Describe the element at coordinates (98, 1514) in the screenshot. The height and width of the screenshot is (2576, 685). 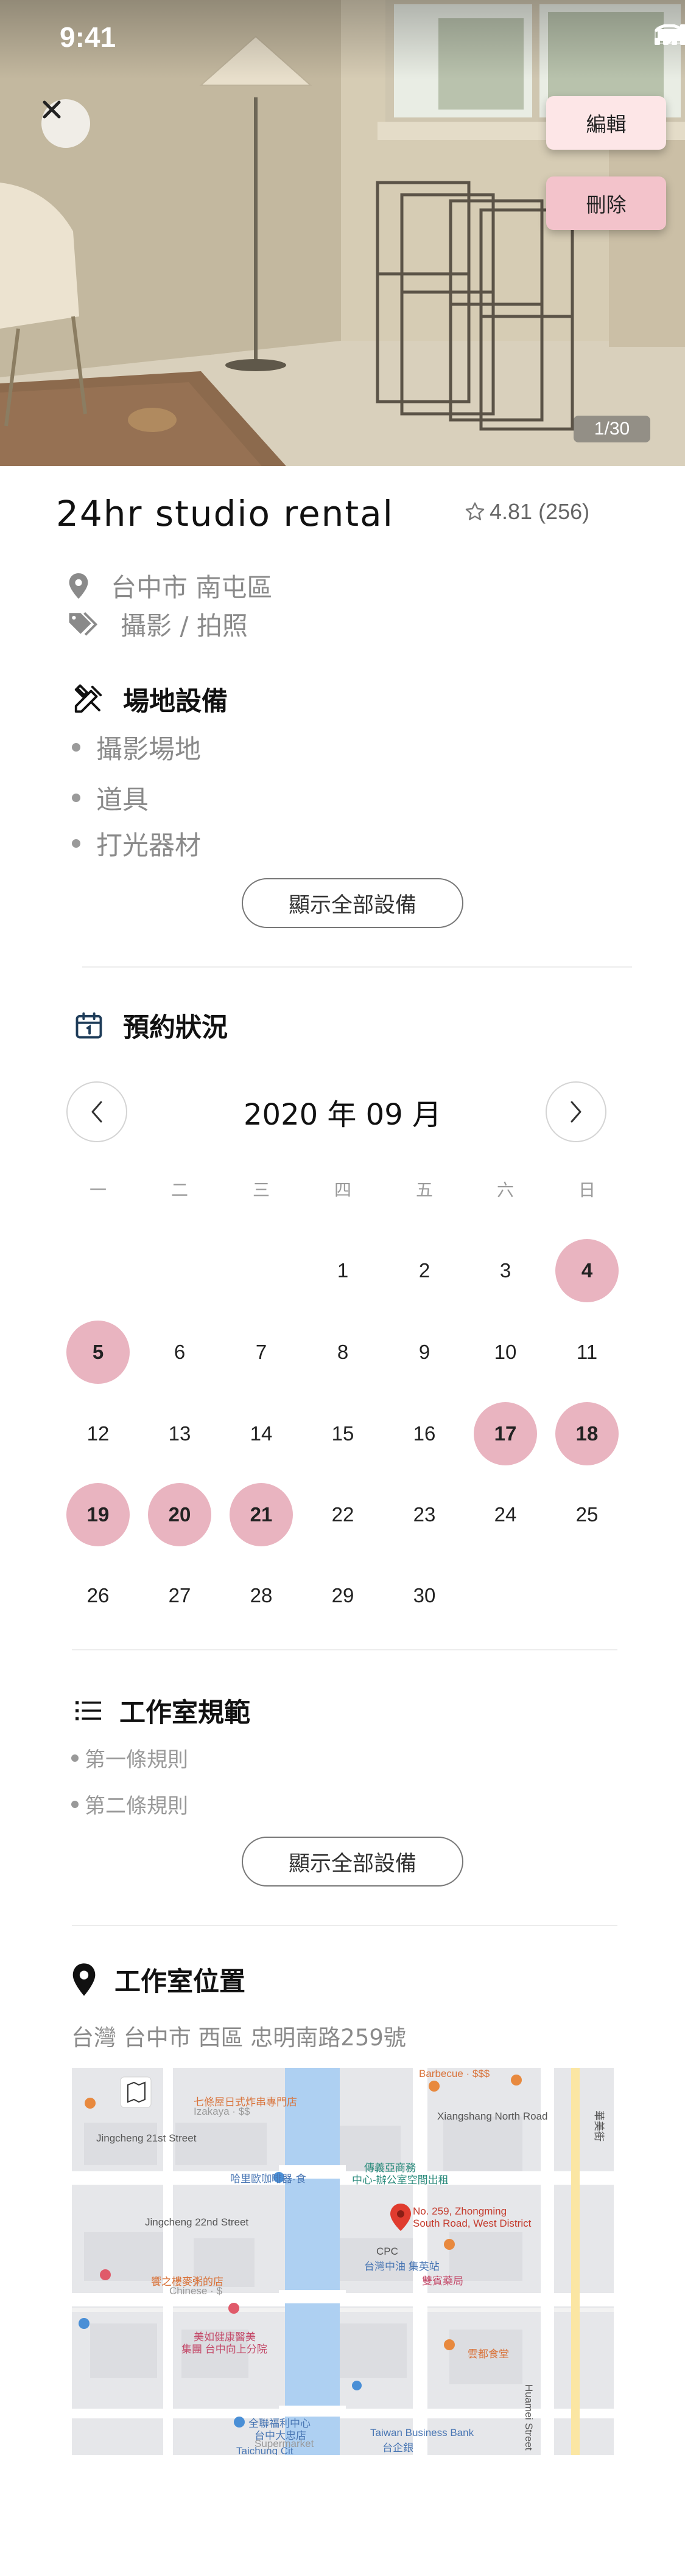
I see `calendar-day-booked: 19` at that location.